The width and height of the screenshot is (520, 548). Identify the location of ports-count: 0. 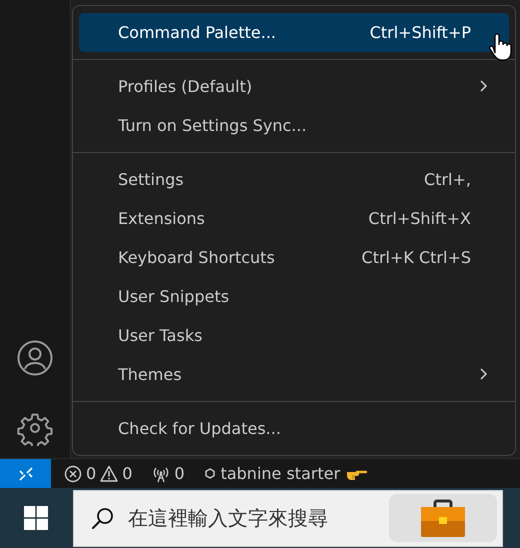
(179, 473).